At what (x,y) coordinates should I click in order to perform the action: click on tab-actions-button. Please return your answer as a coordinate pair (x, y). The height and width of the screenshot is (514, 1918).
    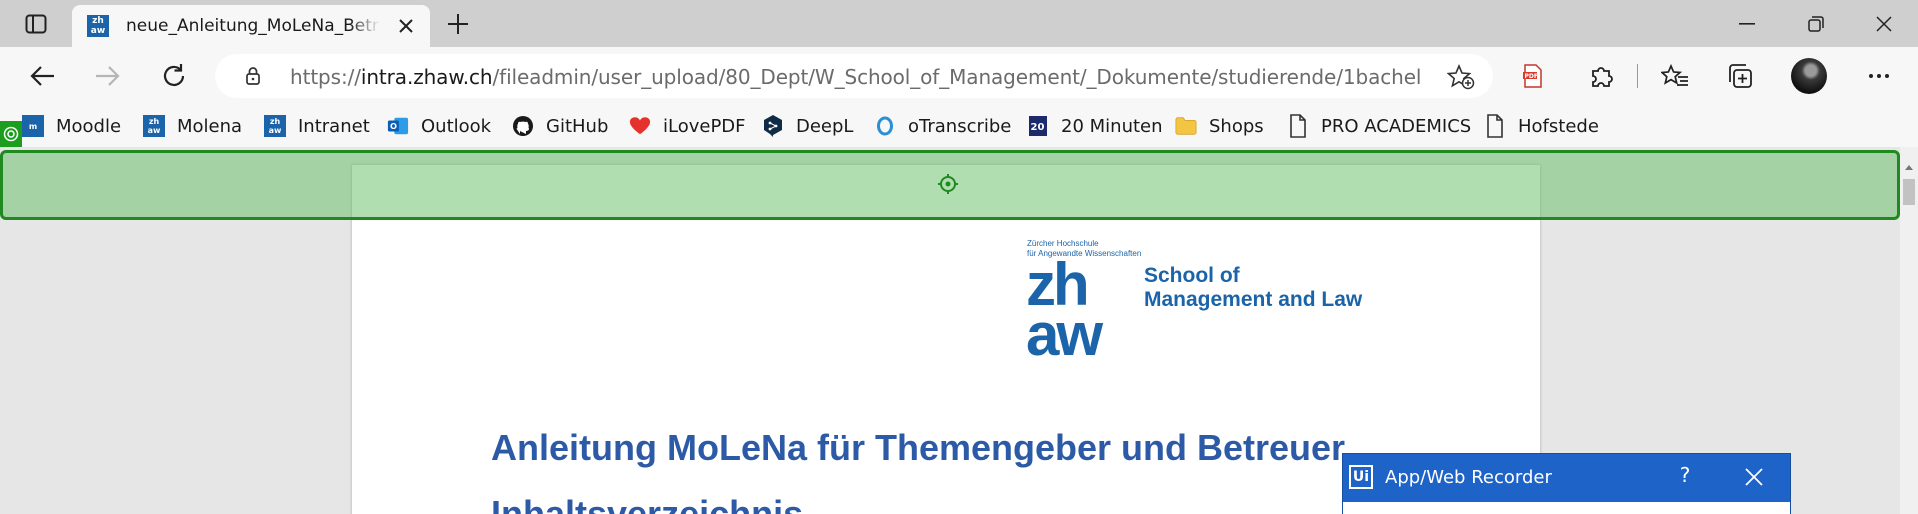
    Looking at the image, I should click on (36, 24).